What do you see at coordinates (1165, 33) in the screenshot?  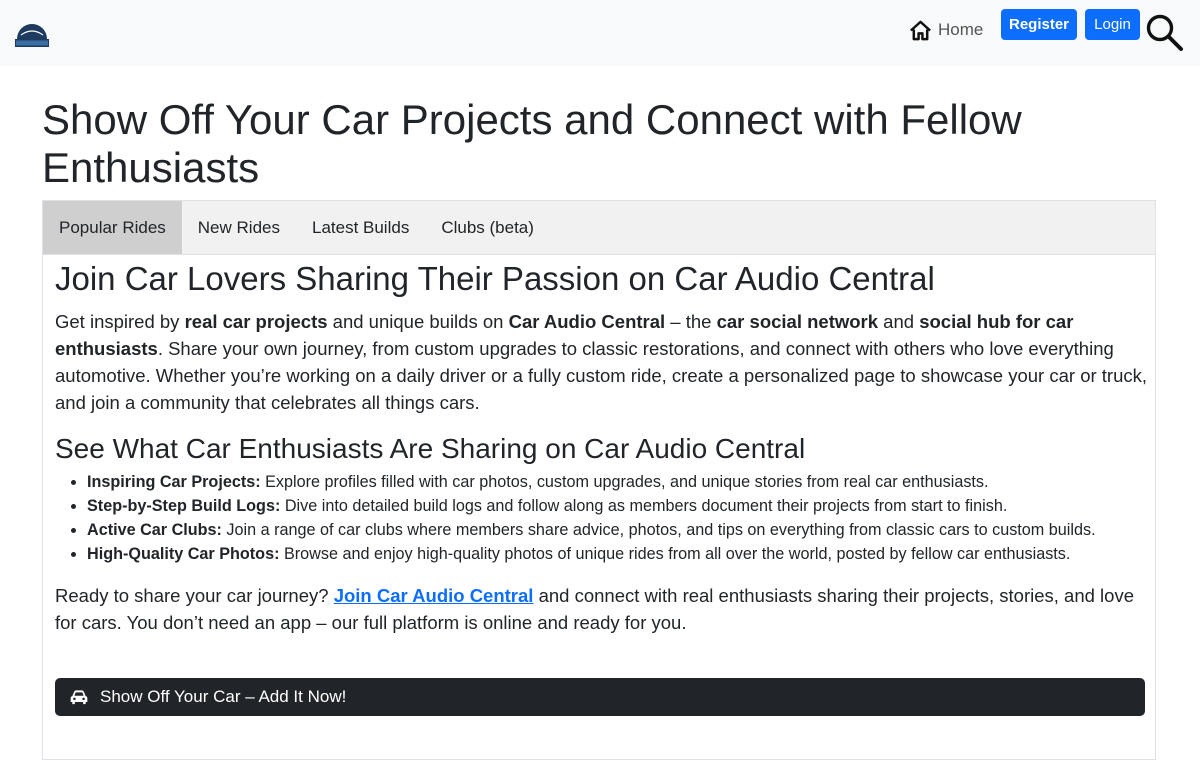 I see `search-icon` at bounding box center [1165, 33].